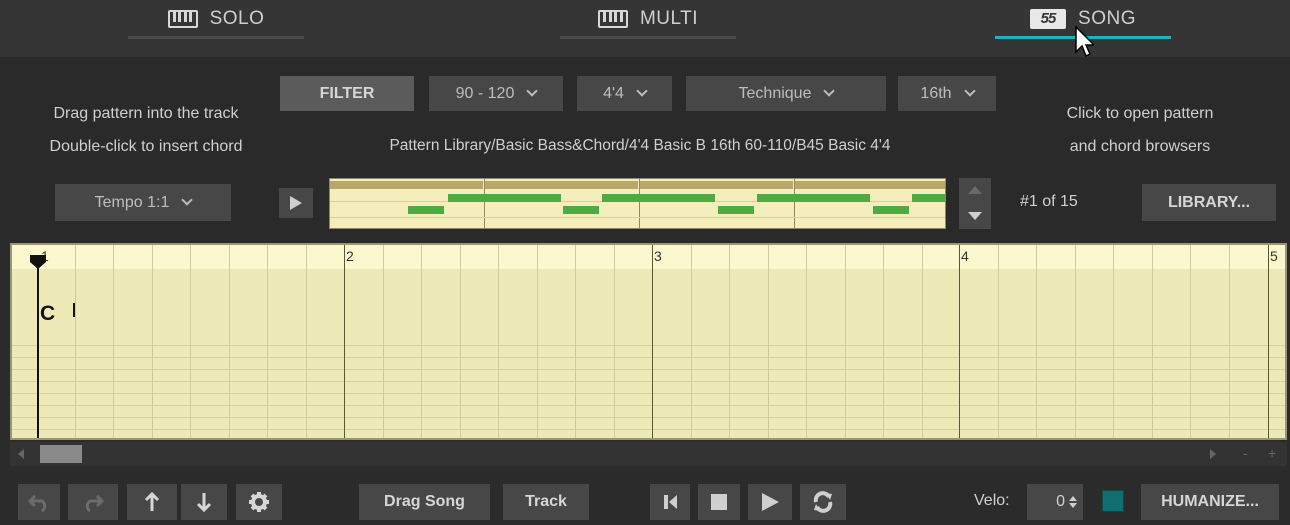 The image size is (1290, 525). I want to click on tab-multi: MULTI, so click(648, 23).